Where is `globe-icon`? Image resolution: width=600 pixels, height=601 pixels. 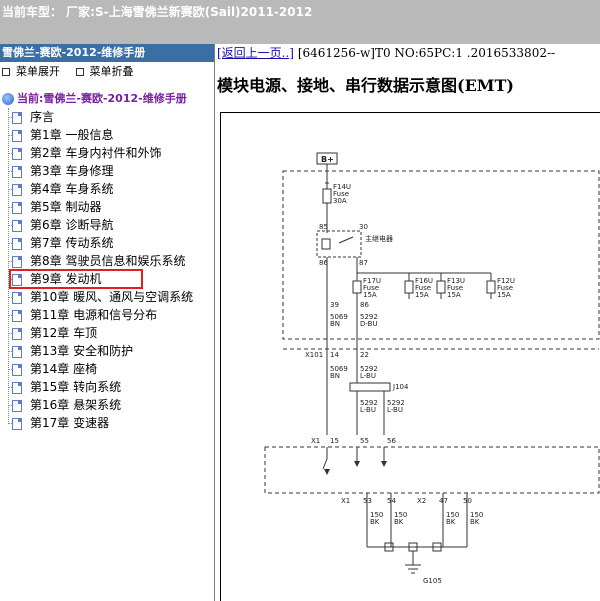
globe-icon is located at coordinates (8, 99).